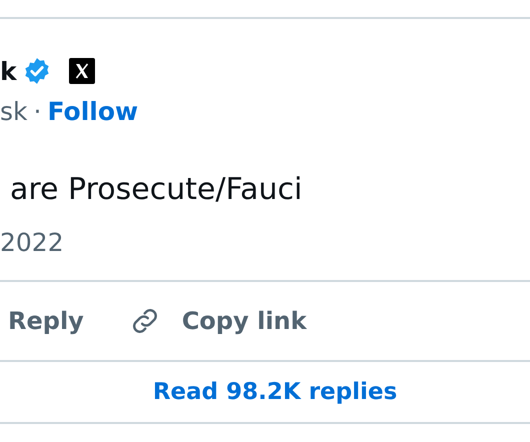 The width and height of the screenshot is (530, 442). I want to click on read-replies-link: Read 98.2K replies, so click(275, 392).